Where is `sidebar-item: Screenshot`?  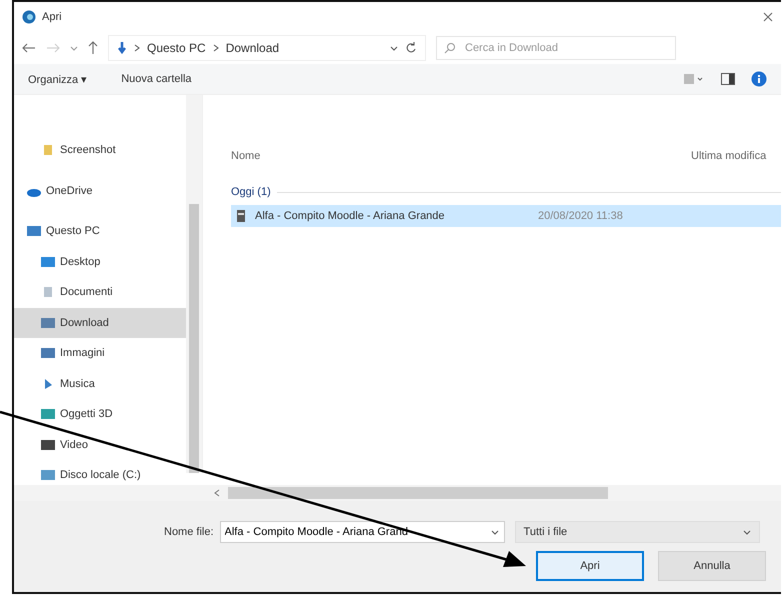 sidebar-item: Screenshot is located at coordinates (100, 150).